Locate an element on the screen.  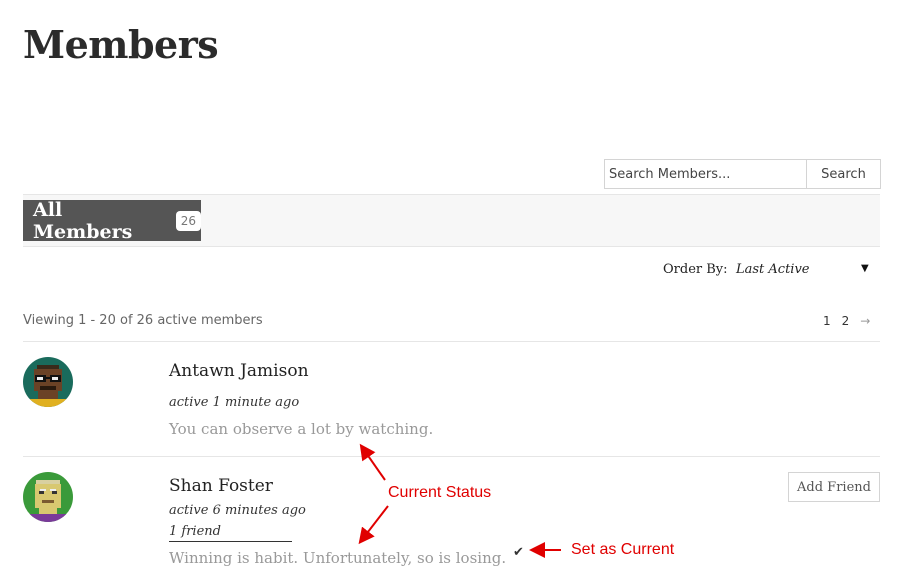
annotation-current-status: Current Status is located at coordinates (440, 492).